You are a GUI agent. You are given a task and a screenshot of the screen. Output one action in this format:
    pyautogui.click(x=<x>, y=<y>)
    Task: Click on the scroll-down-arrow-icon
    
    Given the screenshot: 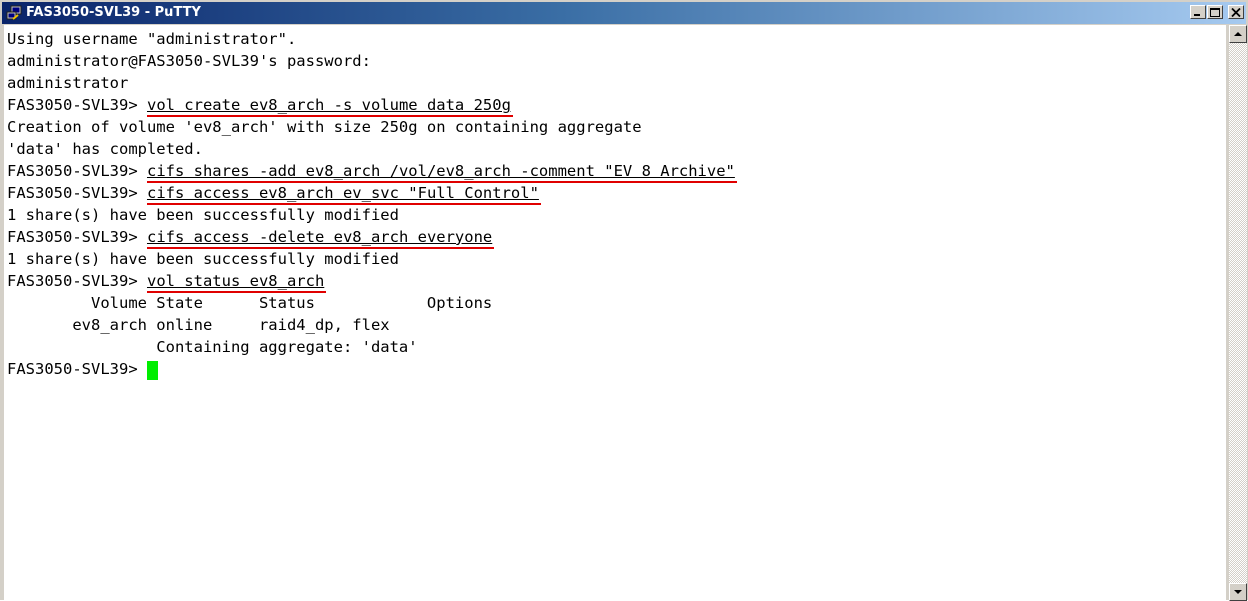 What is the action you would take?
    pyautogui.click(x=1238, y=592)
    